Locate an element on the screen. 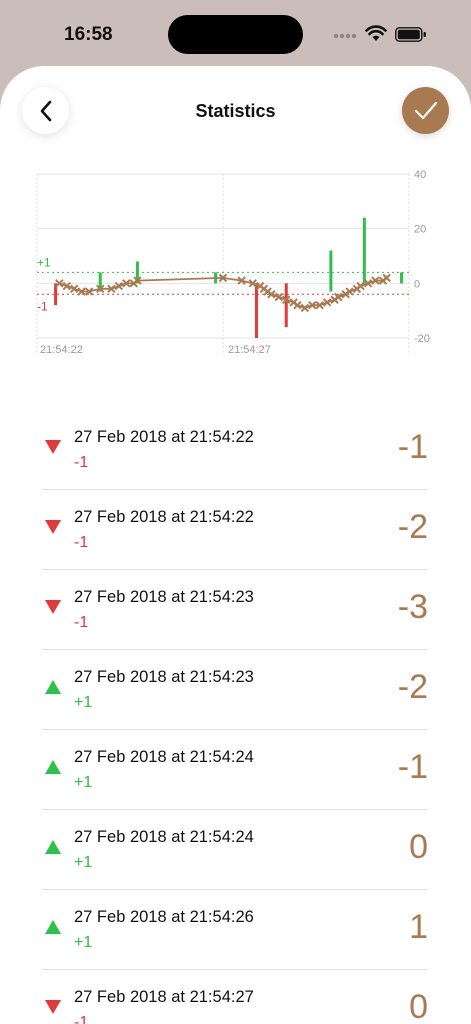 The height and width of the screenshot is (1024, 471). list-item: 27 Feb 2018 at 21:54:24 +1 -1 is located at coordinates (235, 770).